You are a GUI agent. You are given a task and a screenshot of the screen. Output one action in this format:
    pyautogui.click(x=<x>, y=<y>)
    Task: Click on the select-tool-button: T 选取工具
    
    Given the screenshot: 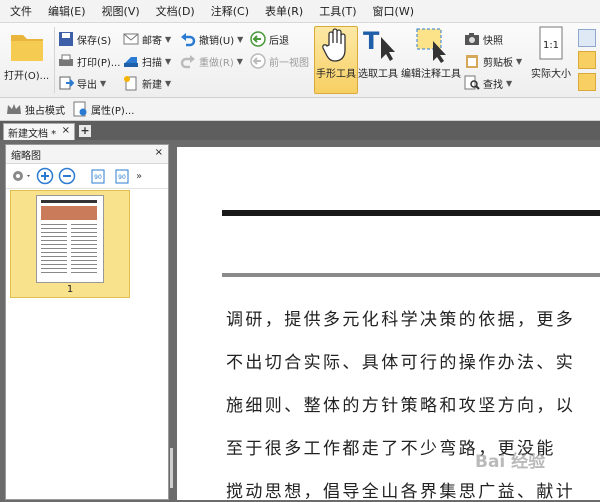 What is the action you would take?
    pyautogui.click(x=378, y=52)
    